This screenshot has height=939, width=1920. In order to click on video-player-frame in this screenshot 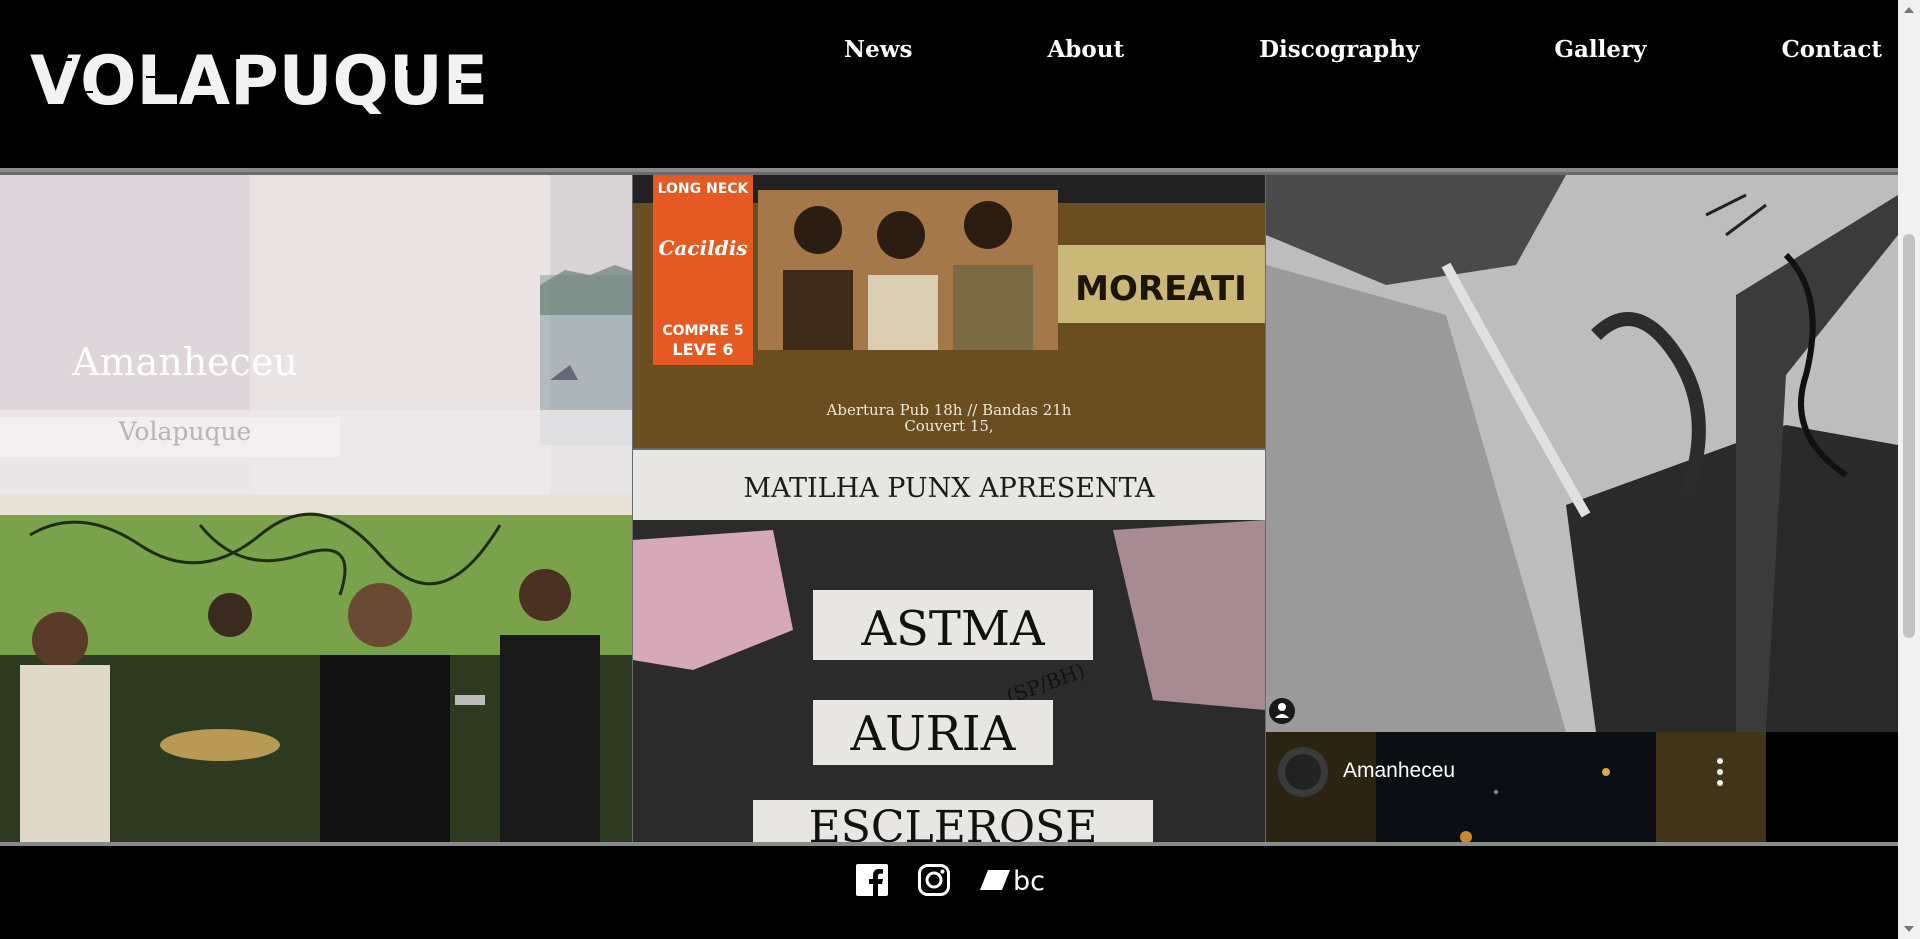, I will do `click(1582, 787)`.